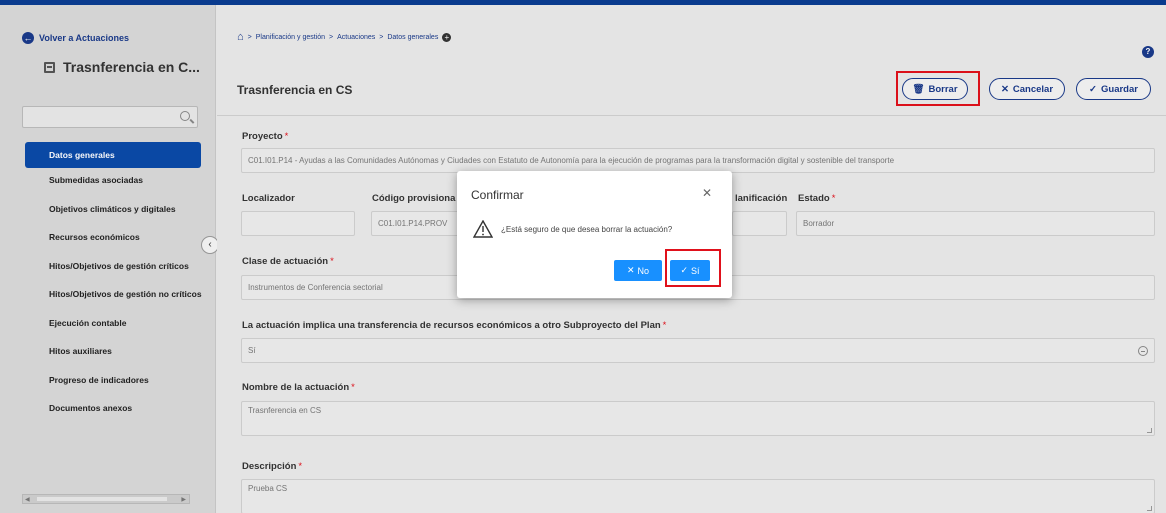 The height and width of the screenshot is (513, 1166). What do you see at coordinates (638, 270) in the screenshot?
I see `no-button: ✕ No` at bounding box center [638, 270].